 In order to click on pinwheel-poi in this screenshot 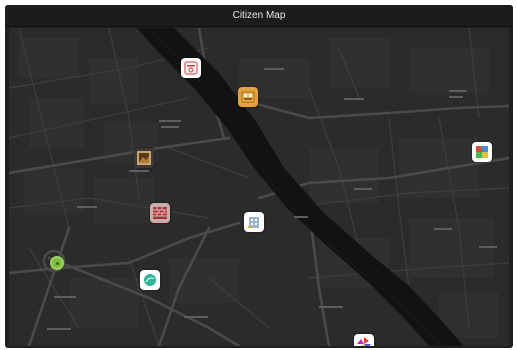, I will do `click(364, 340)`.